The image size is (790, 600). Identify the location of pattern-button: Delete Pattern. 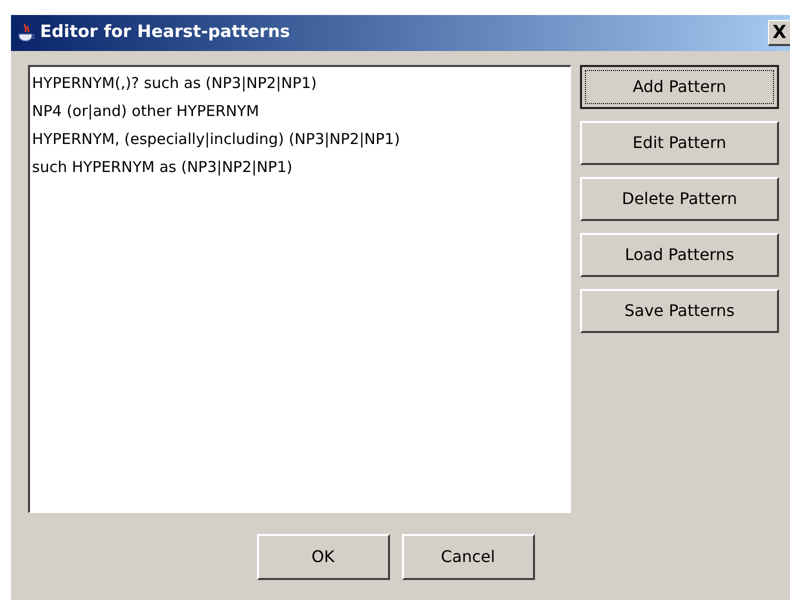
(679, 199).